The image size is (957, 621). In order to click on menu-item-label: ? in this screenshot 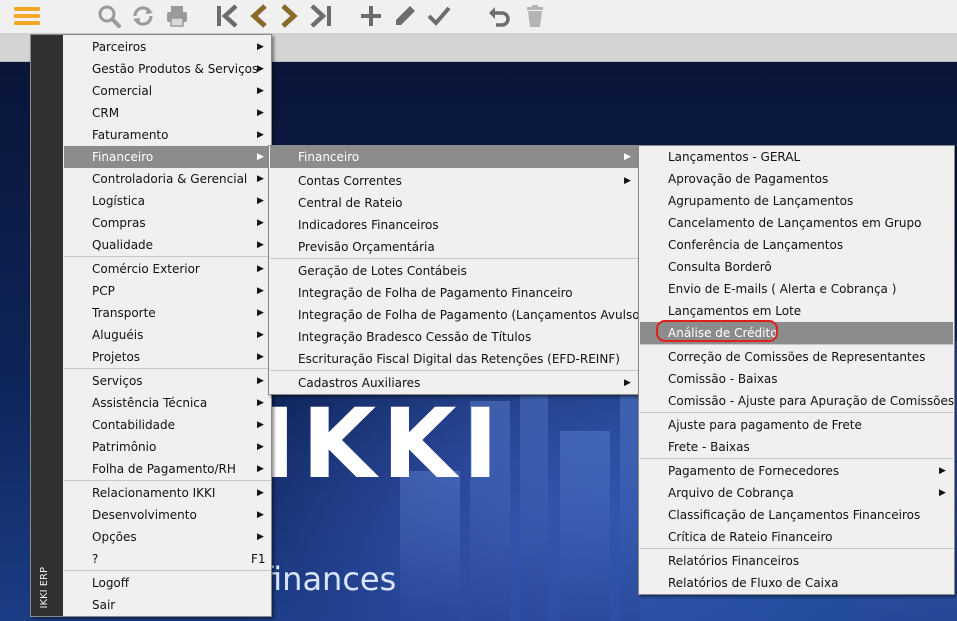, I will do `click(95, 559)`.